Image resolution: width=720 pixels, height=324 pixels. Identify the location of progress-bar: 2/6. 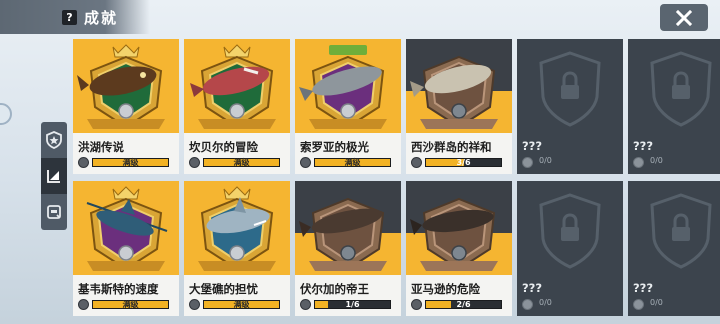
(463, 304).